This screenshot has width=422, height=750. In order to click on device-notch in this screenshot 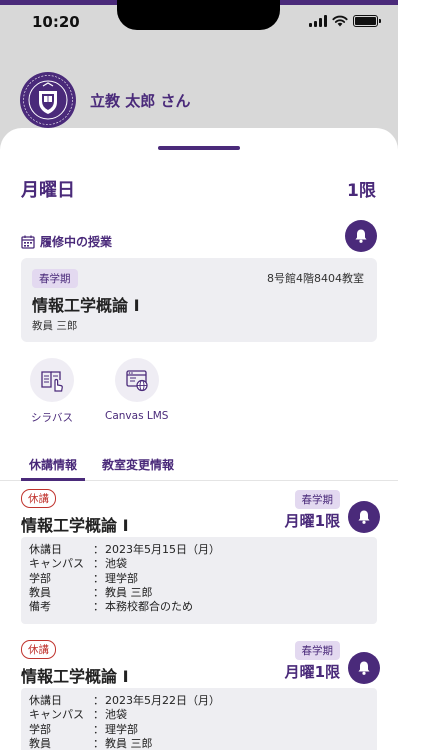, I will do `click(198, 15)`.